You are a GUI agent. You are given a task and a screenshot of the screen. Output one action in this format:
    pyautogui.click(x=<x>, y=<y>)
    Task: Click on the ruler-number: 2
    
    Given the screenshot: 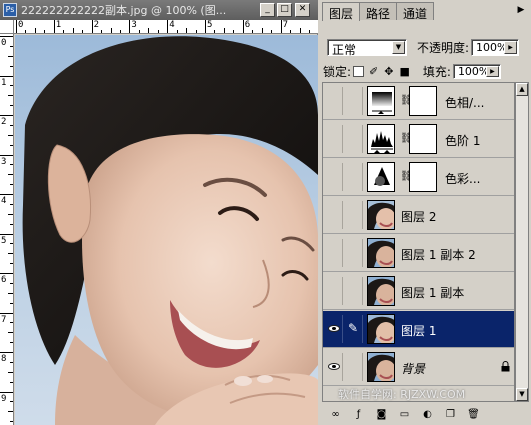 What is the action you would take?
    pyautogui.click(x=96, y=25)
    